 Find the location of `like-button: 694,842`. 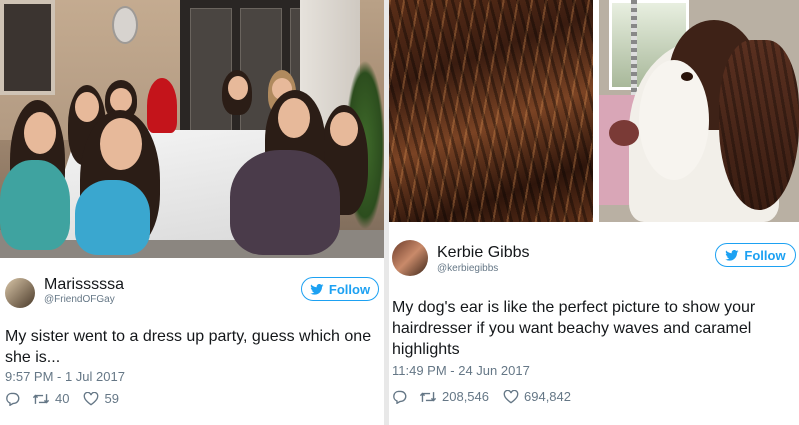

like-button: 694,842 is located at coordinates (537, 396).